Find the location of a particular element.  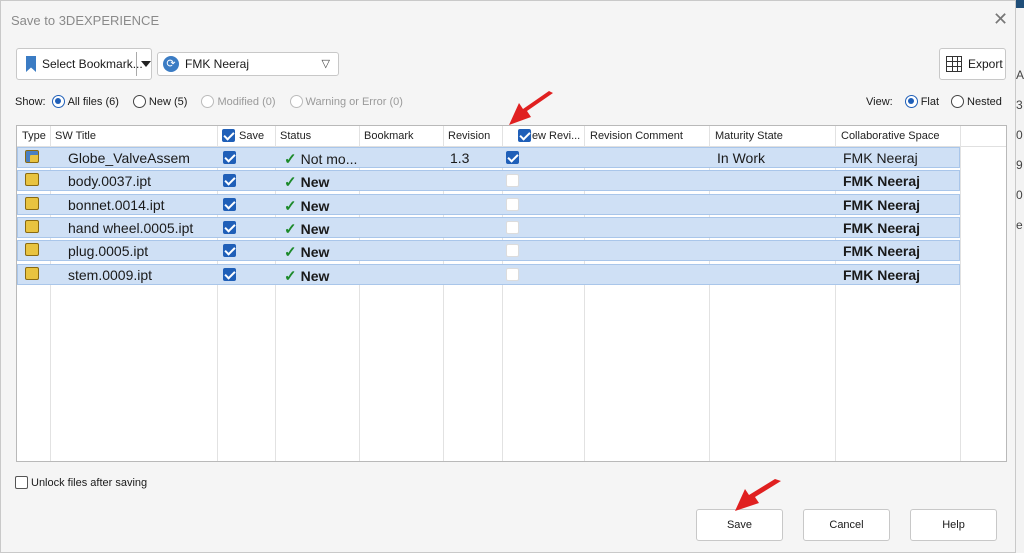

export-label: Export is located at coordinates (985, 64).